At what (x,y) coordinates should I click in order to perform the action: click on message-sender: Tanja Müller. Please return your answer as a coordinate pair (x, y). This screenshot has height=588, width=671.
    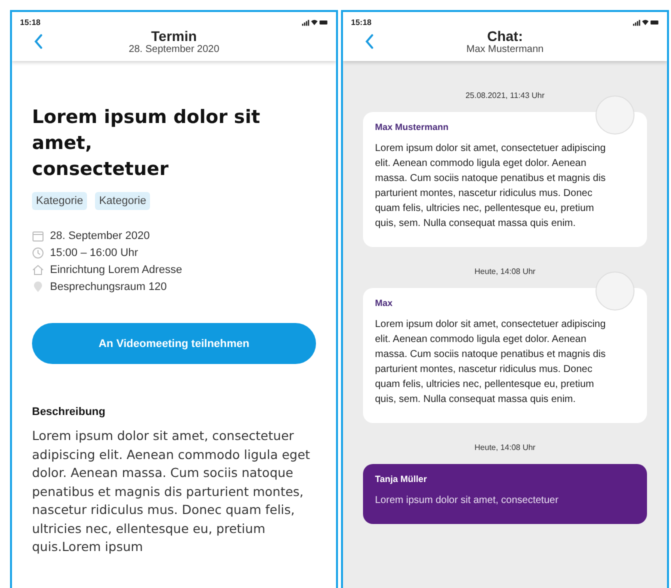
    Looking at the image, I should click on (401, 479).